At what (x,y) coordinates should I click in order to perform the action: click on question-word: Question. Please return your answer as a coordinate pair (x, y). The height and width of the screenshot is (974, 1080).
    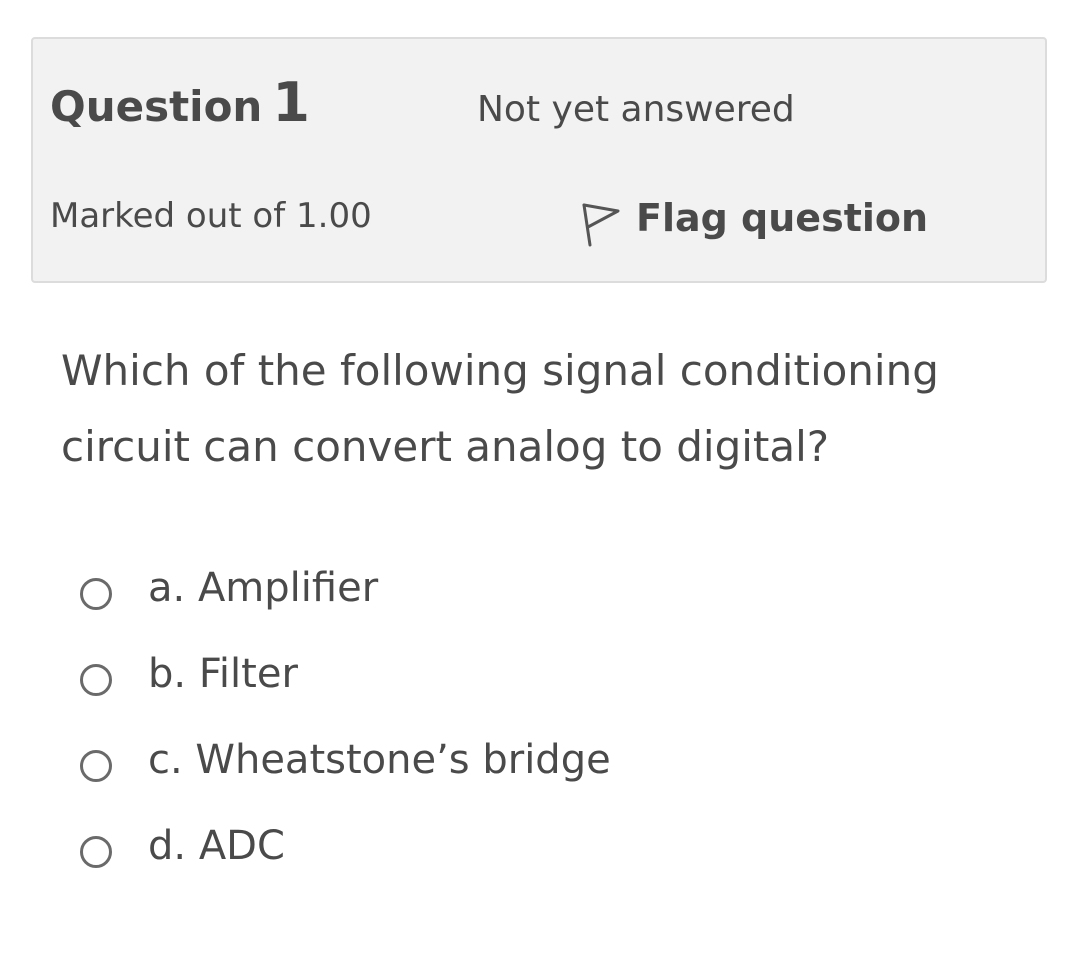
    Looking at the image, I should click on (156, 106).